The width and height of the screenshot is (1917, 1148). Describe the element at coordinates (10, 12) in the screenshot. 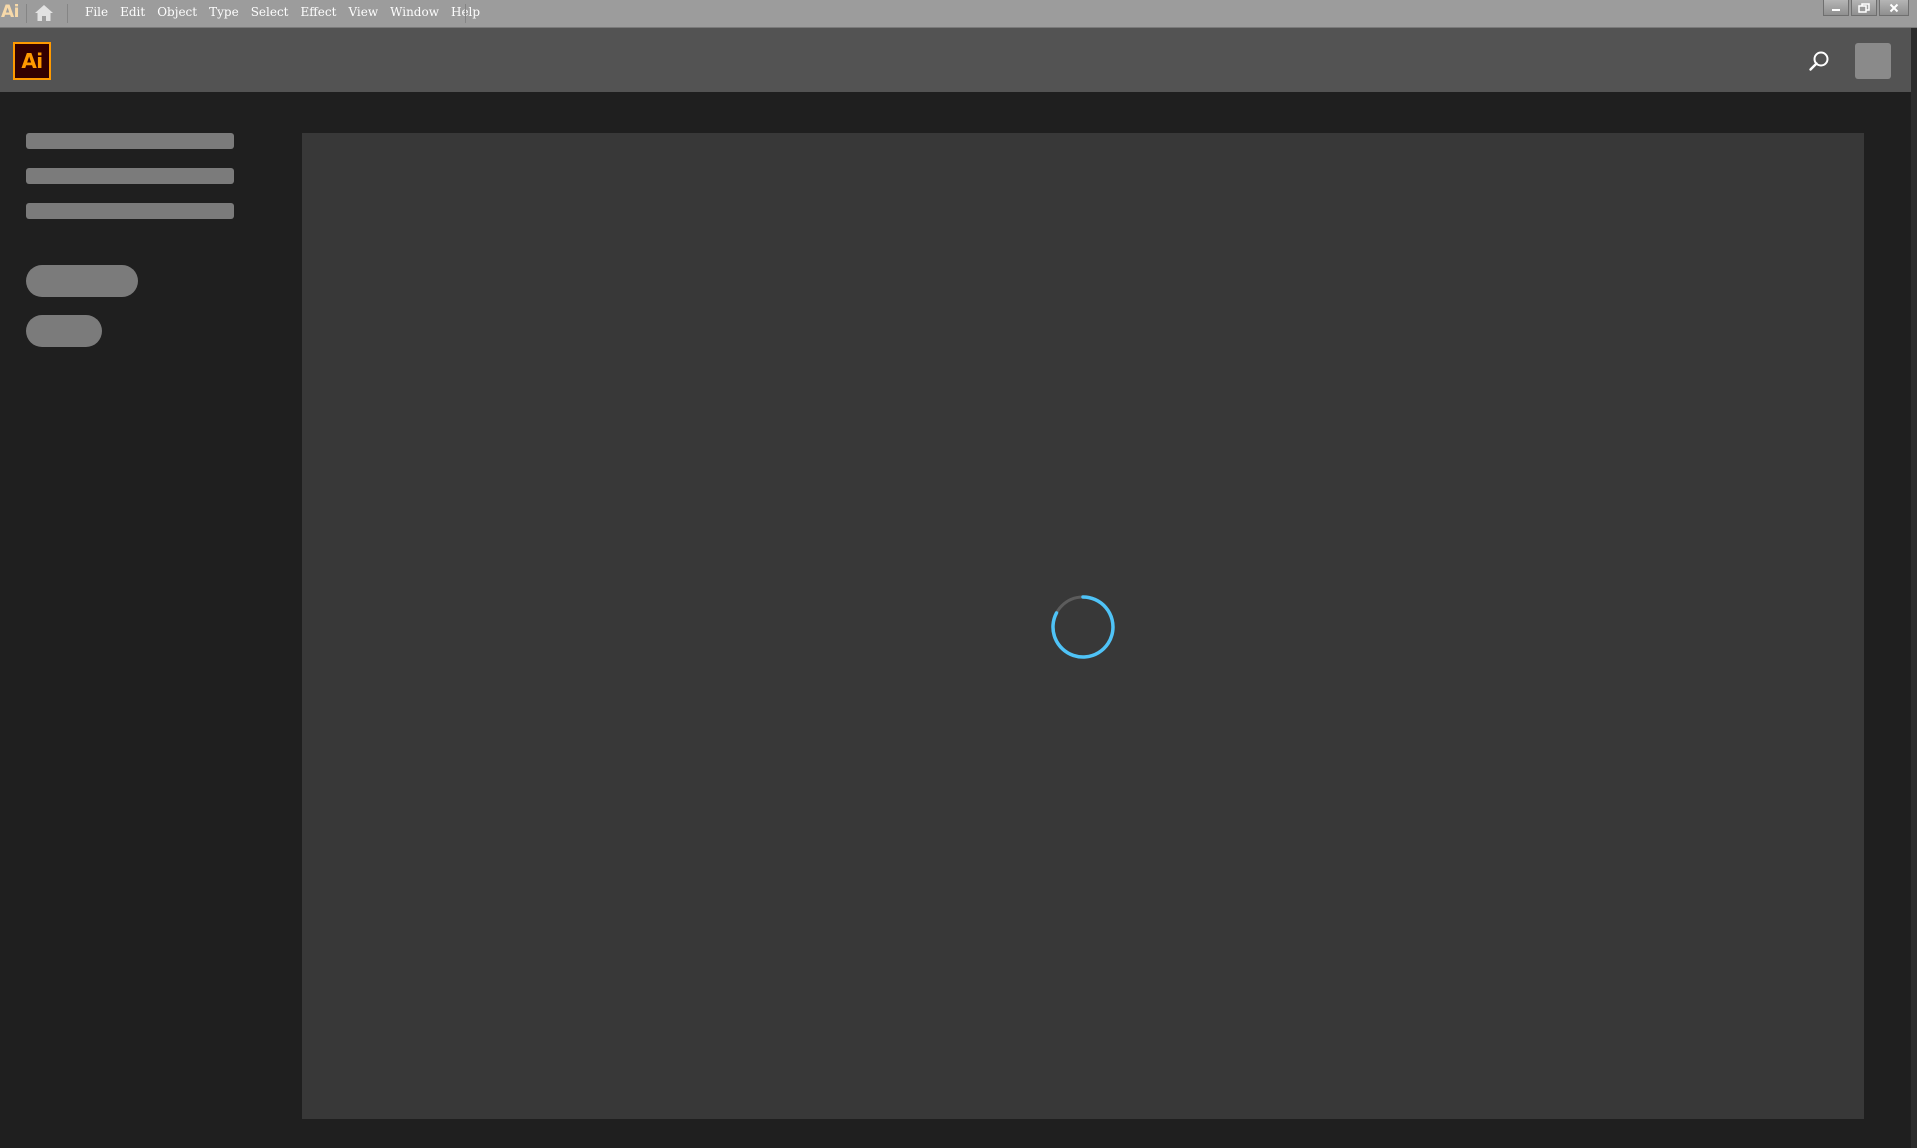

I see `app-title-logo: Ai` at that location.